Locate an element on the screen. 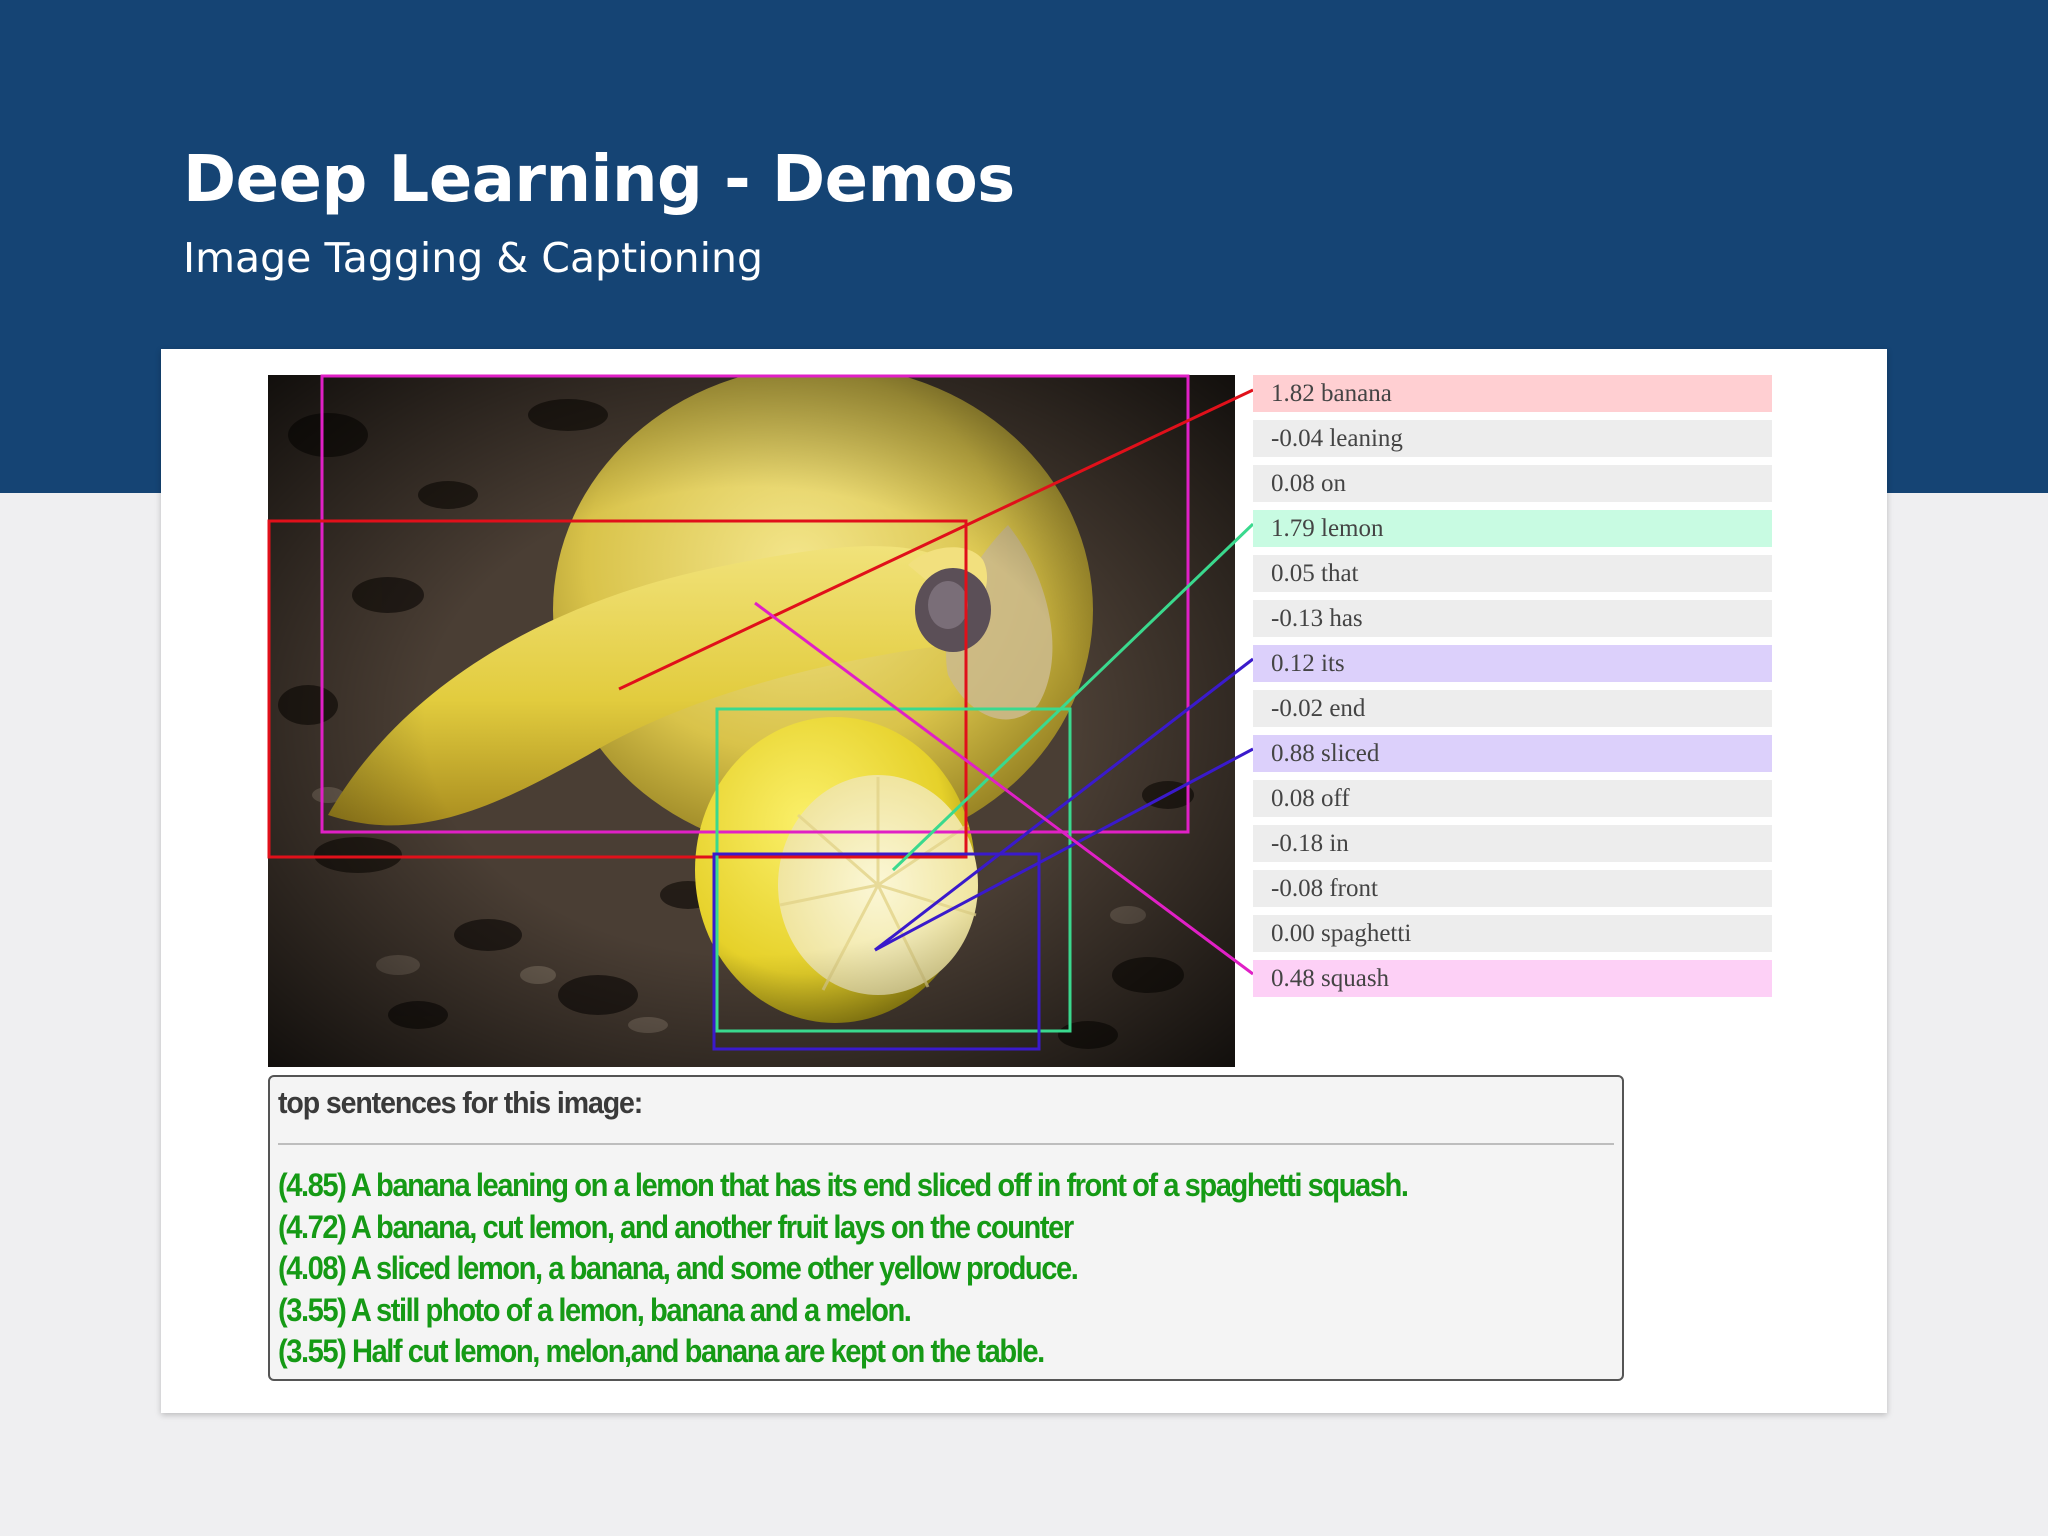 The image size is (2048, 1536). tag-score: -0.13 is located at coordinates (1297, 618).